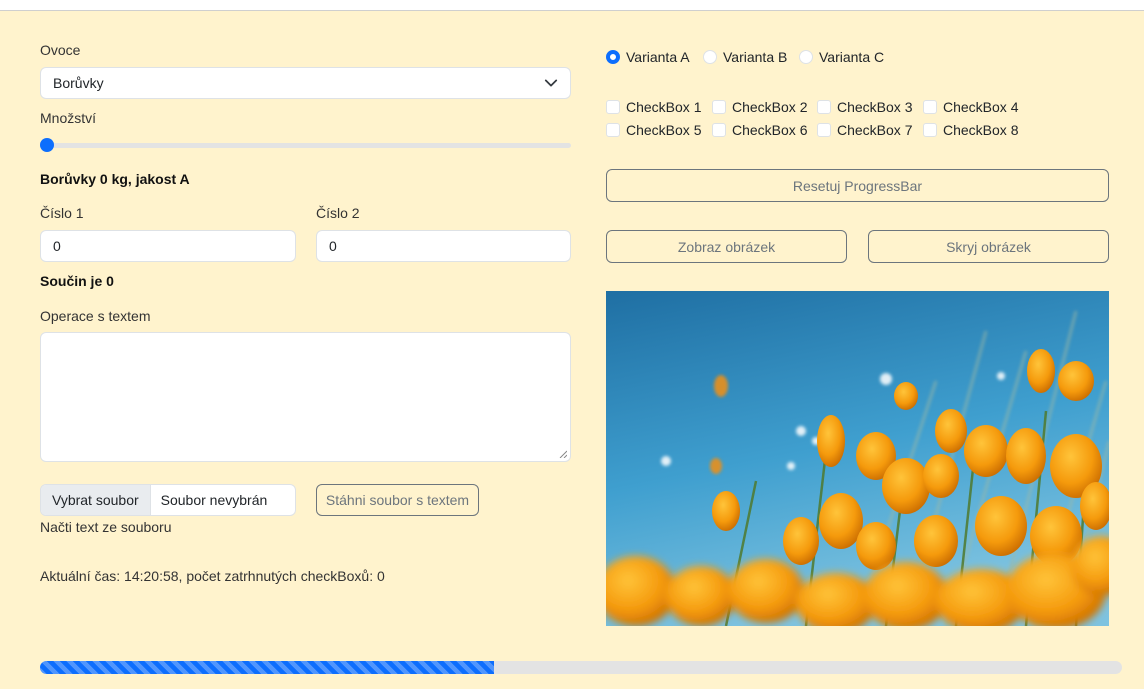 The width and height of the screenshot is (1144, 689). Describe the element at coordinates (572, 5) in the screenshot. I see `top-border` at that location.